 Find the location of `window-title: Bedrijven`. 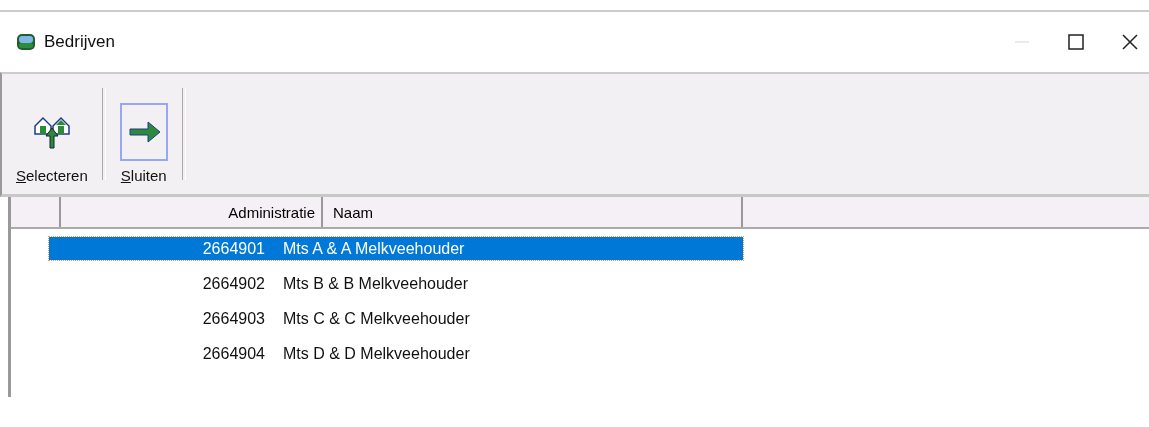

window-title: Bedrijven is located at coordinates (79, 42).